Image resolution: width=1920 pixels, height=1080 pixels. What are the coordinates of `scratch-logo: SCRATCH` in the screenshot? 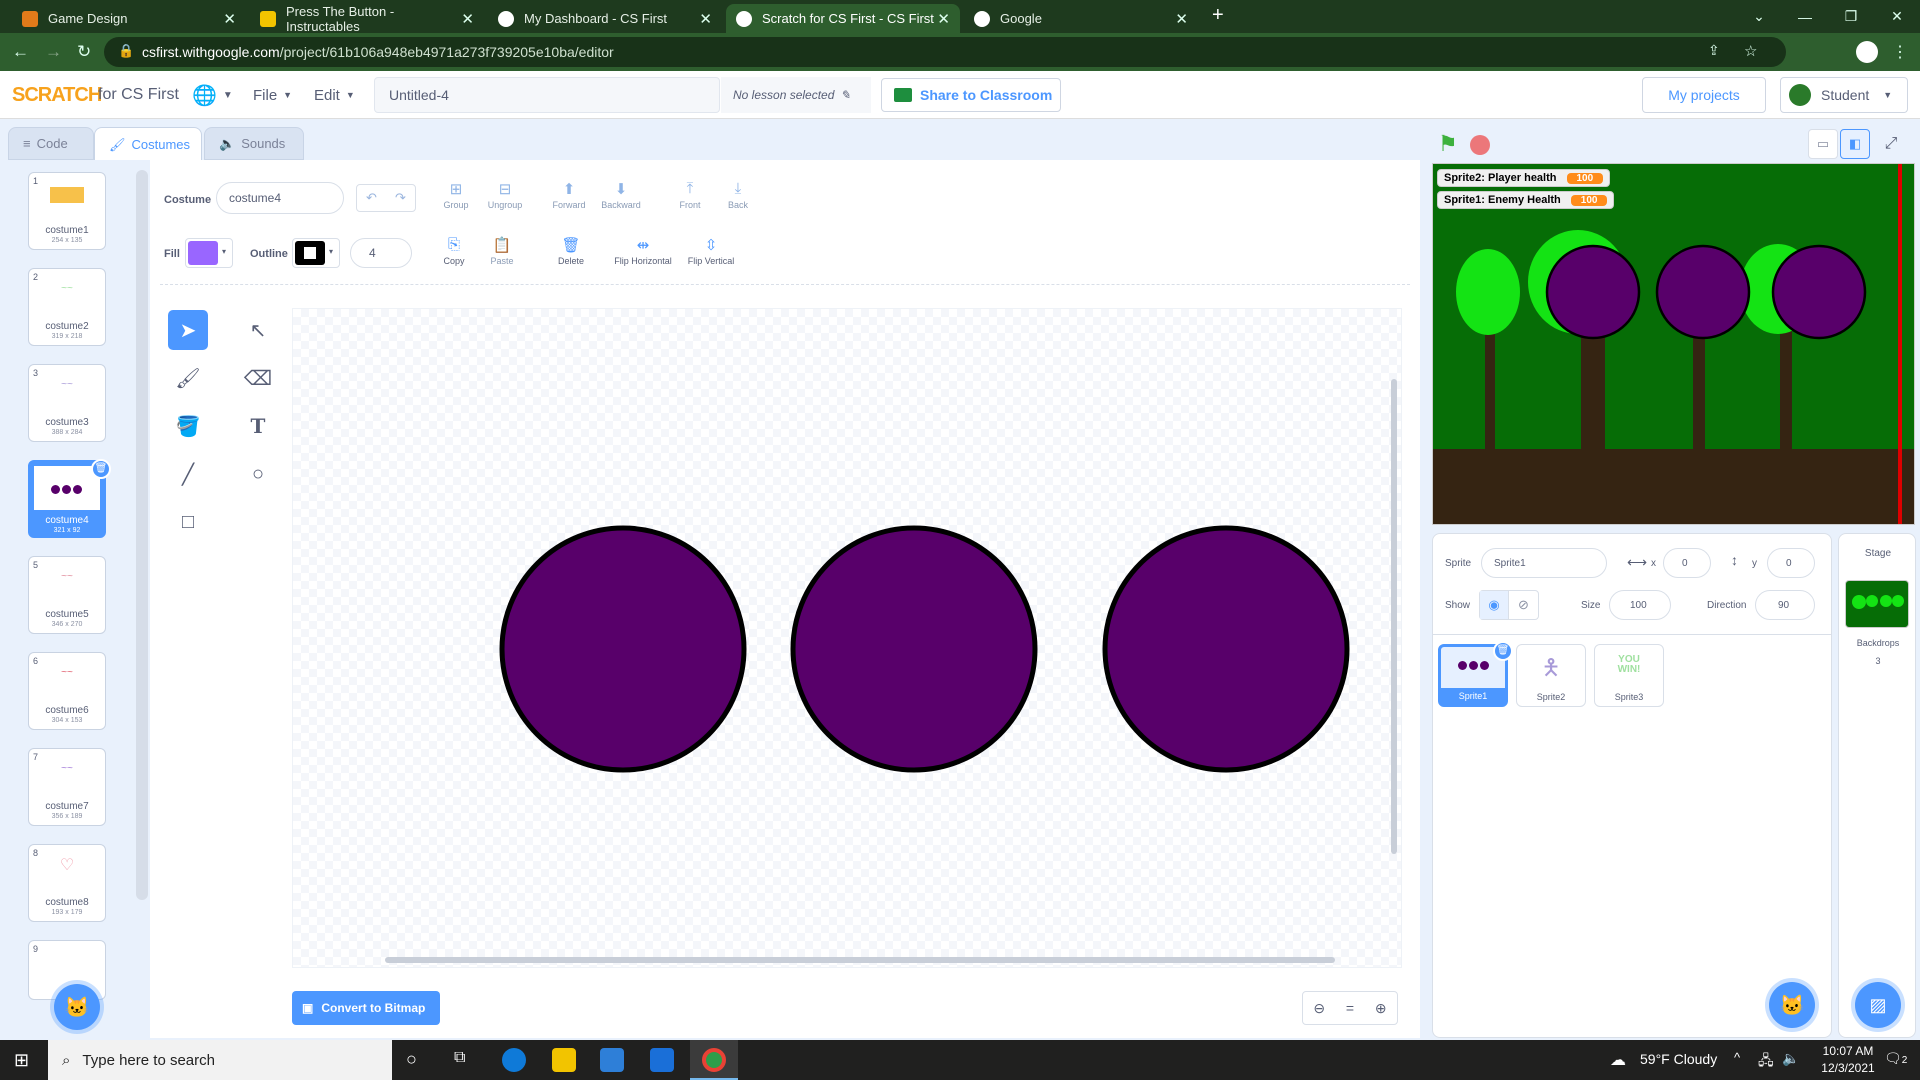 It's located at (57, 95).